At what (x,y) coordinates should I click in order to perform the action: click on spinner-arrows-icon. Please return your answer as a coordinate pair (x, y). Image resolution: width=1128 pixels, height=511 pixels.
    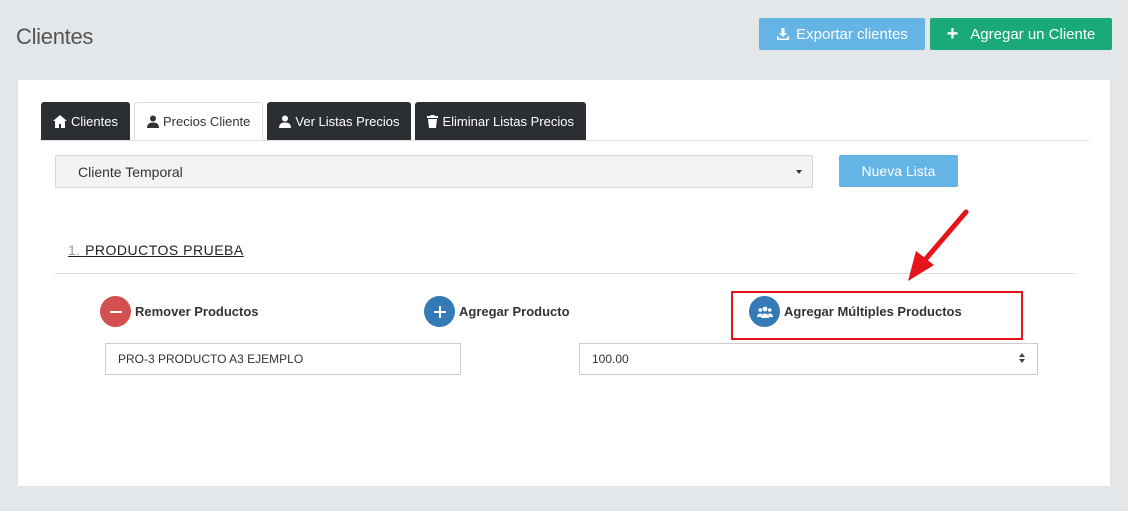
    Looking at the image, I should click on (1022, 358).